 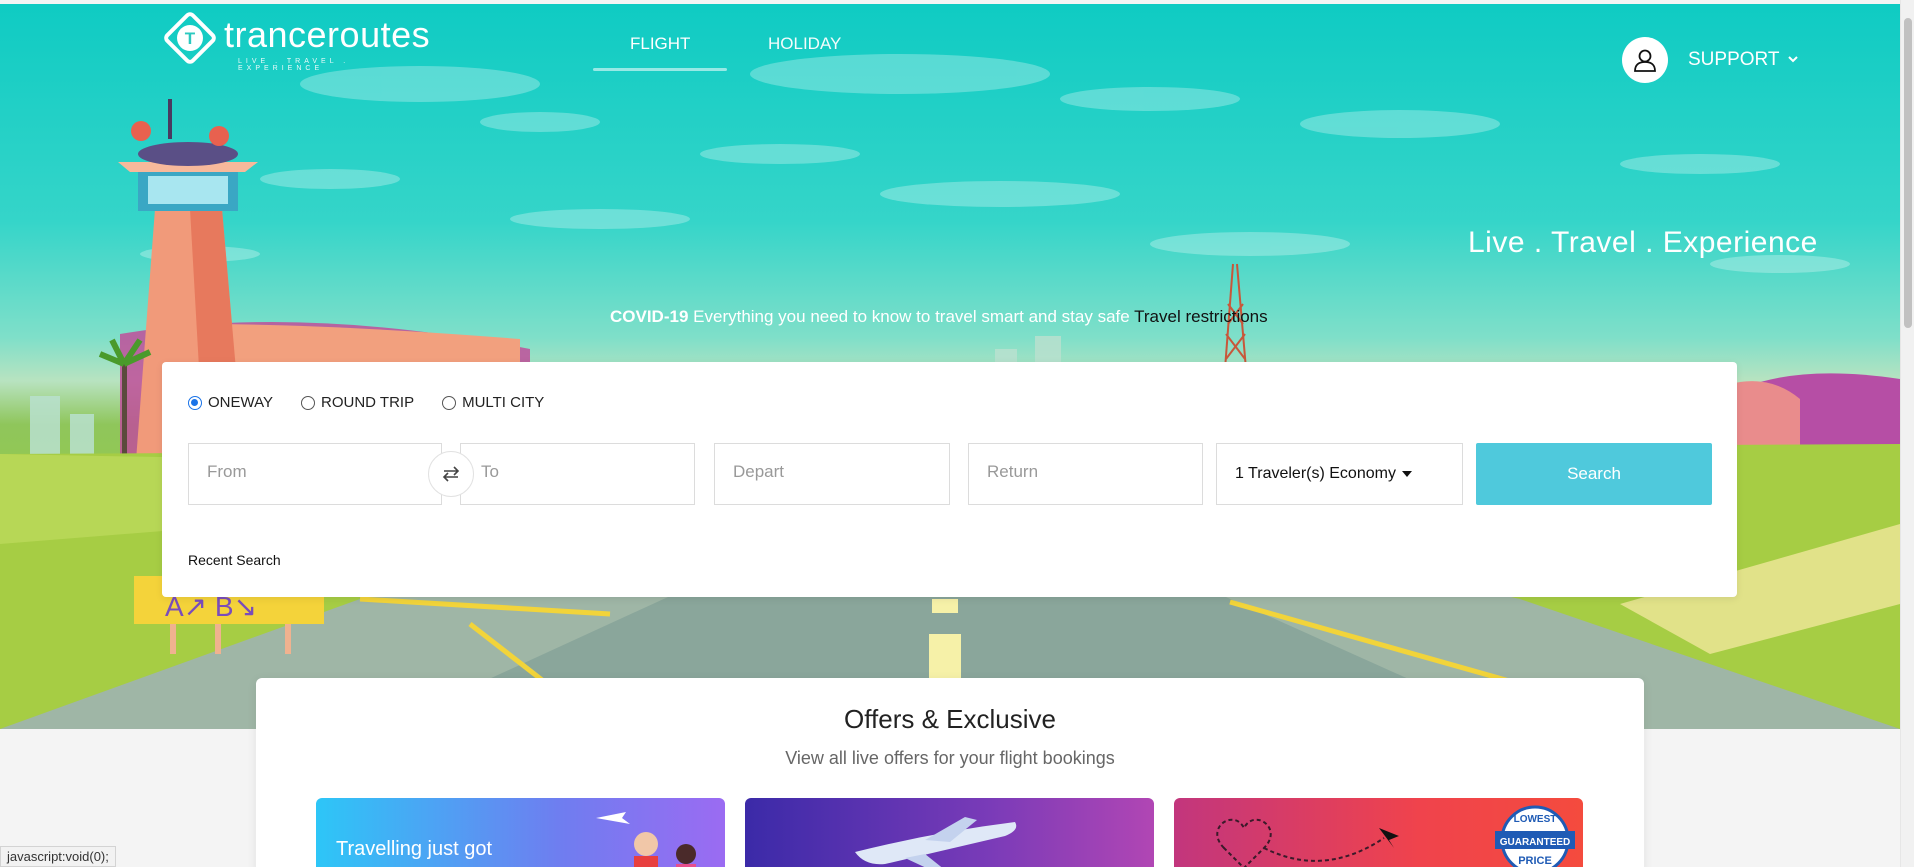 I want to click on depart-date-input: Depart, so click(x=832, y=474).